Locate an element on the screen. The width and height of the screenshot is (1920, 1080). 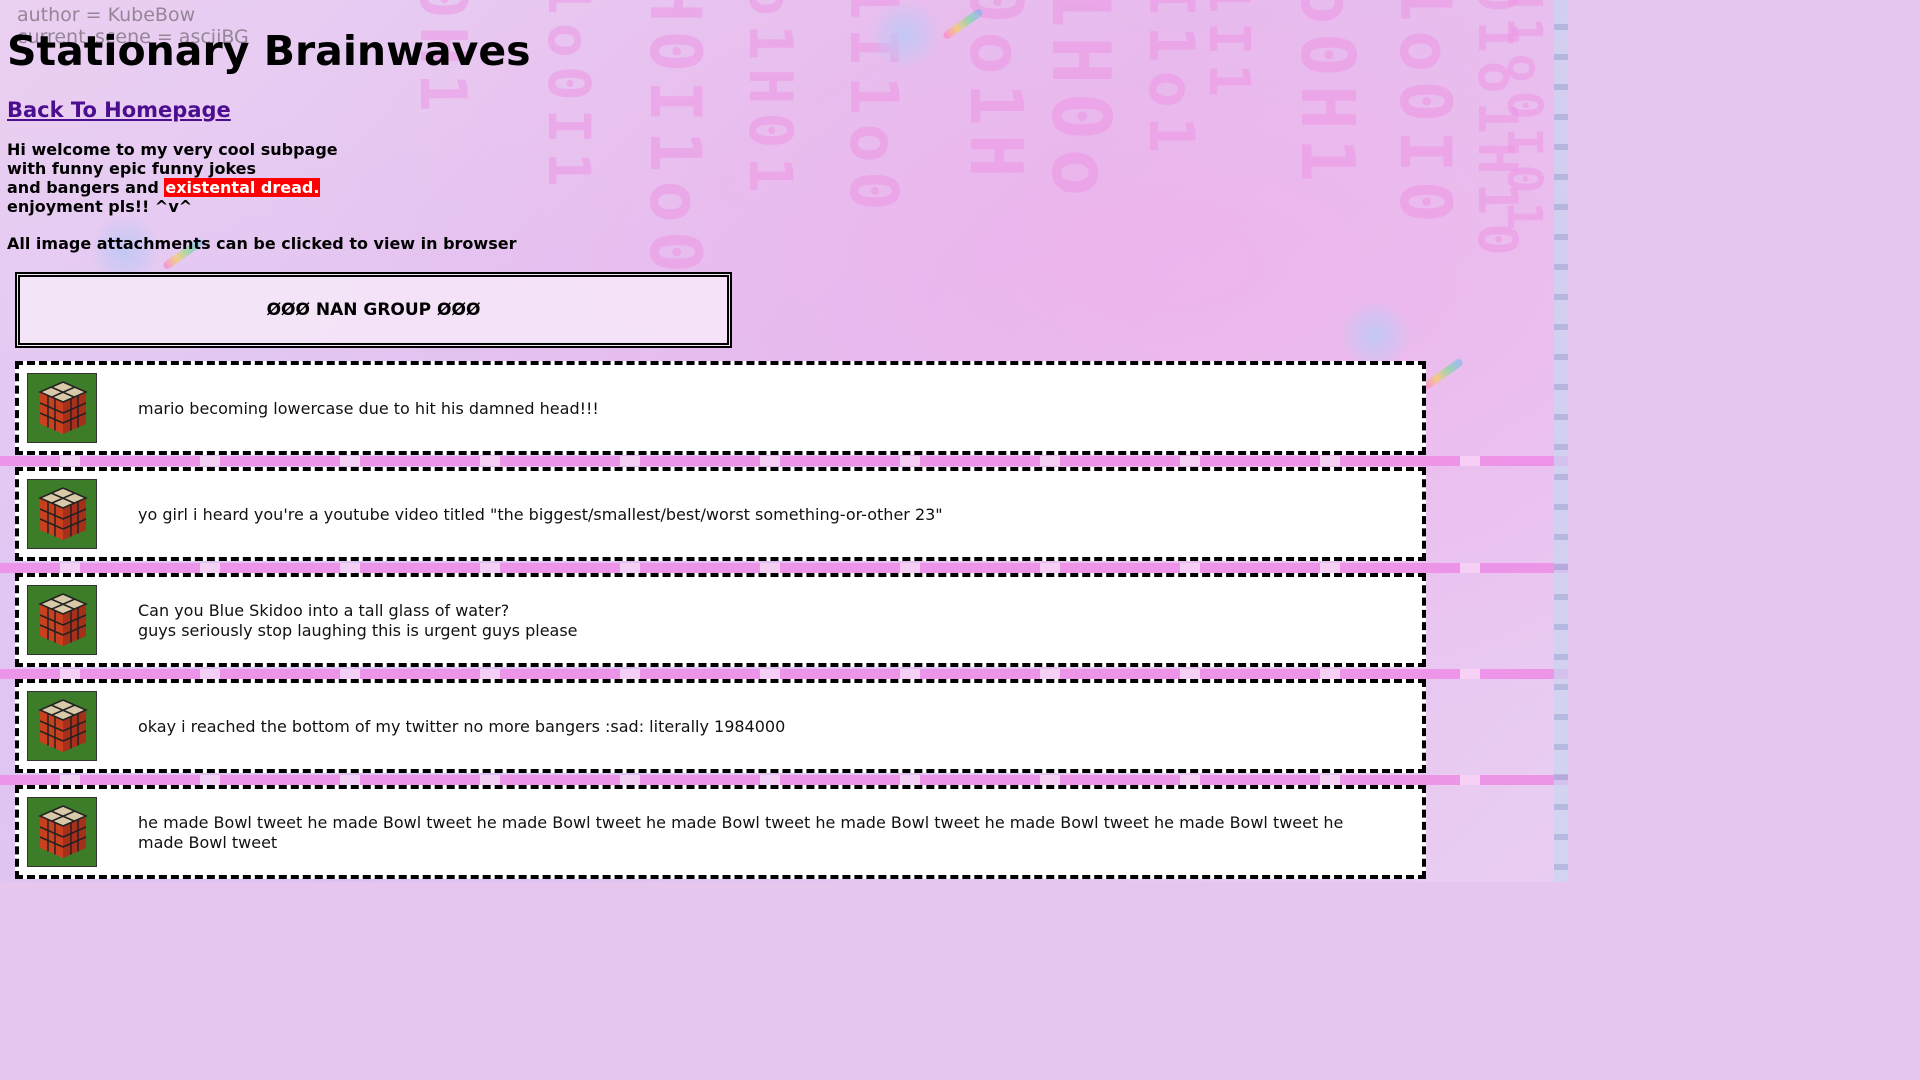
background-glyph-column: 0o1H is located at coordinates (996, 93).